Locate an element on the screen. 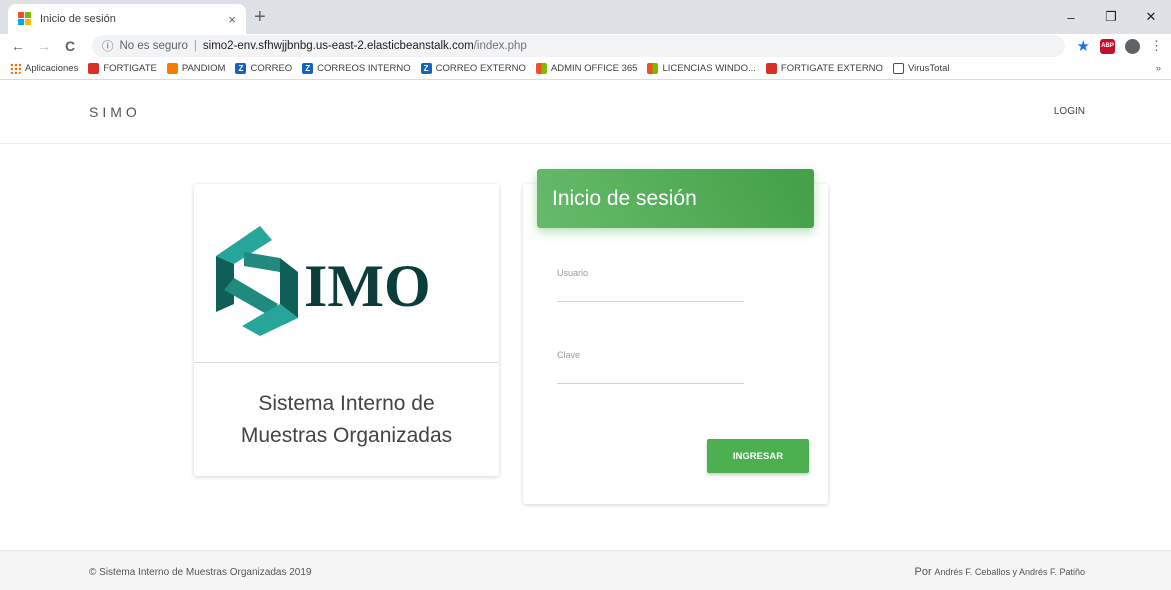 The width and height of the screenshot is (1171, 590). pandiom-icon is located at coordinates (172, 68).